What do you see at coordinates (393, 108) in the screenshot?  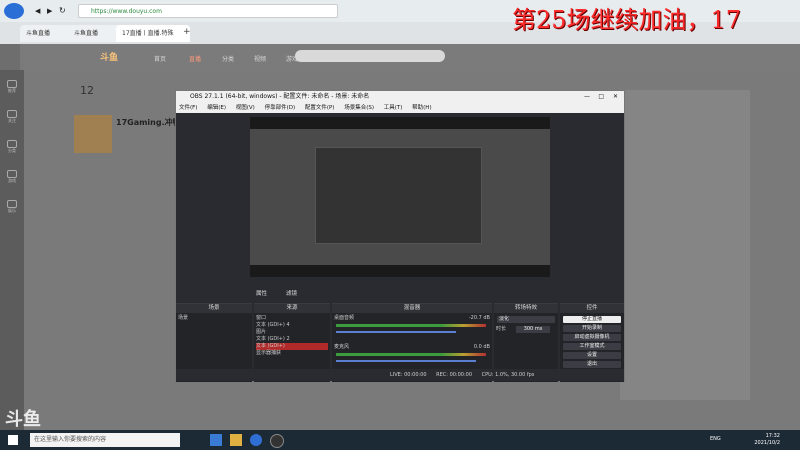 I see `menu-tools: 工具(T)` at bounding box center [393, 108].